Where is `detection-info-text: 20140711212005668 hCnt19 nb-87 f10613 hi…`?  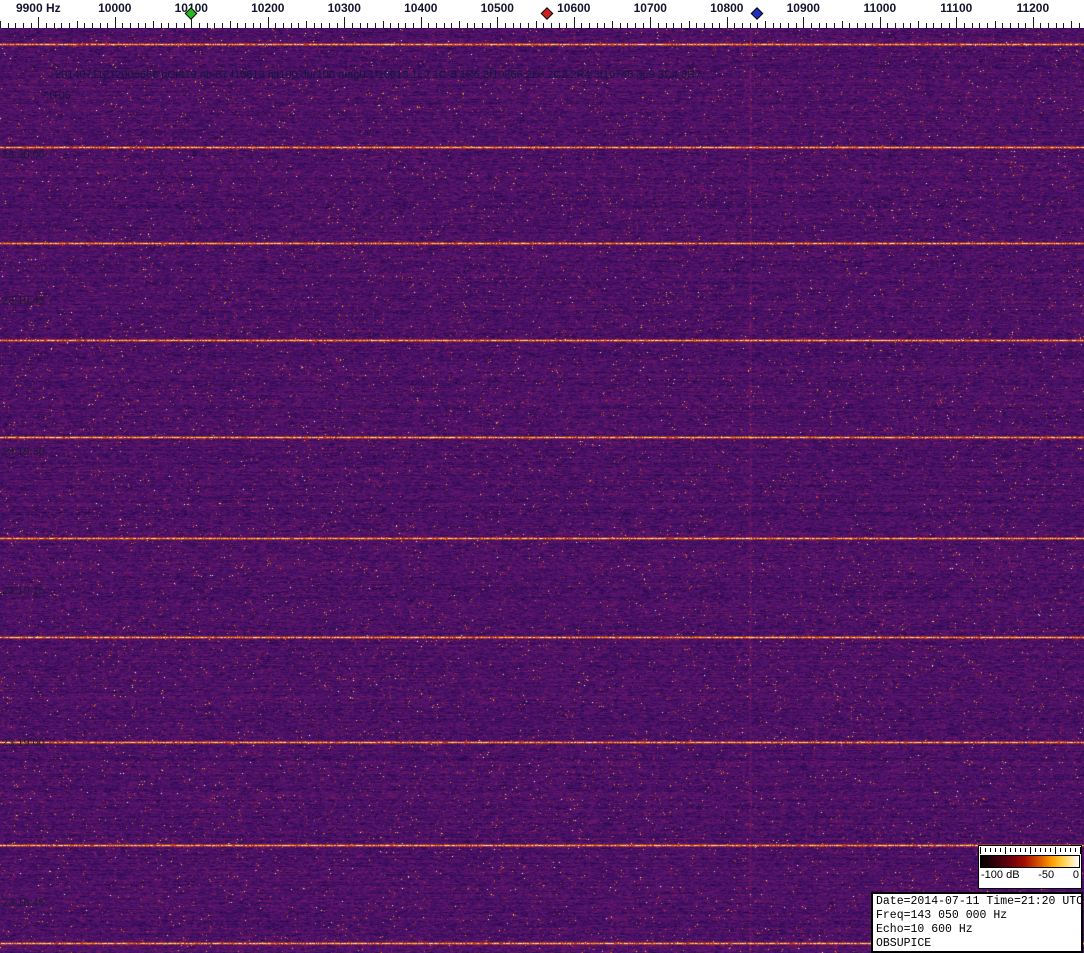
detection-info-text: 20140711212005668 hCnt19 nb-87 f10613 hi… is located at coordinates (378, 75).